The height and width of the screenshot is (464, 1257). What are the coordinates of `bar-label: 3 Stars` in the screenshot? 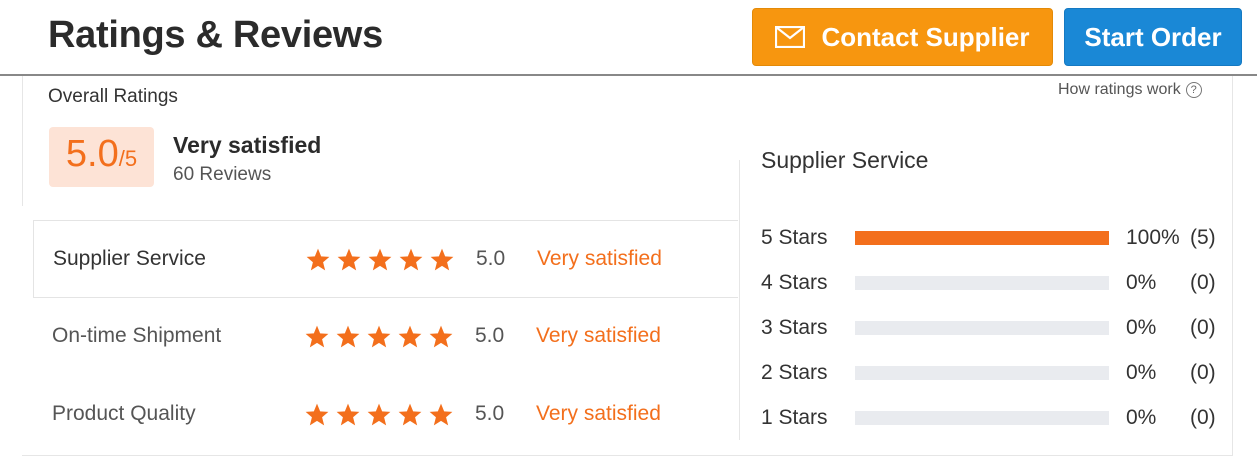 It's located at (794, 327).